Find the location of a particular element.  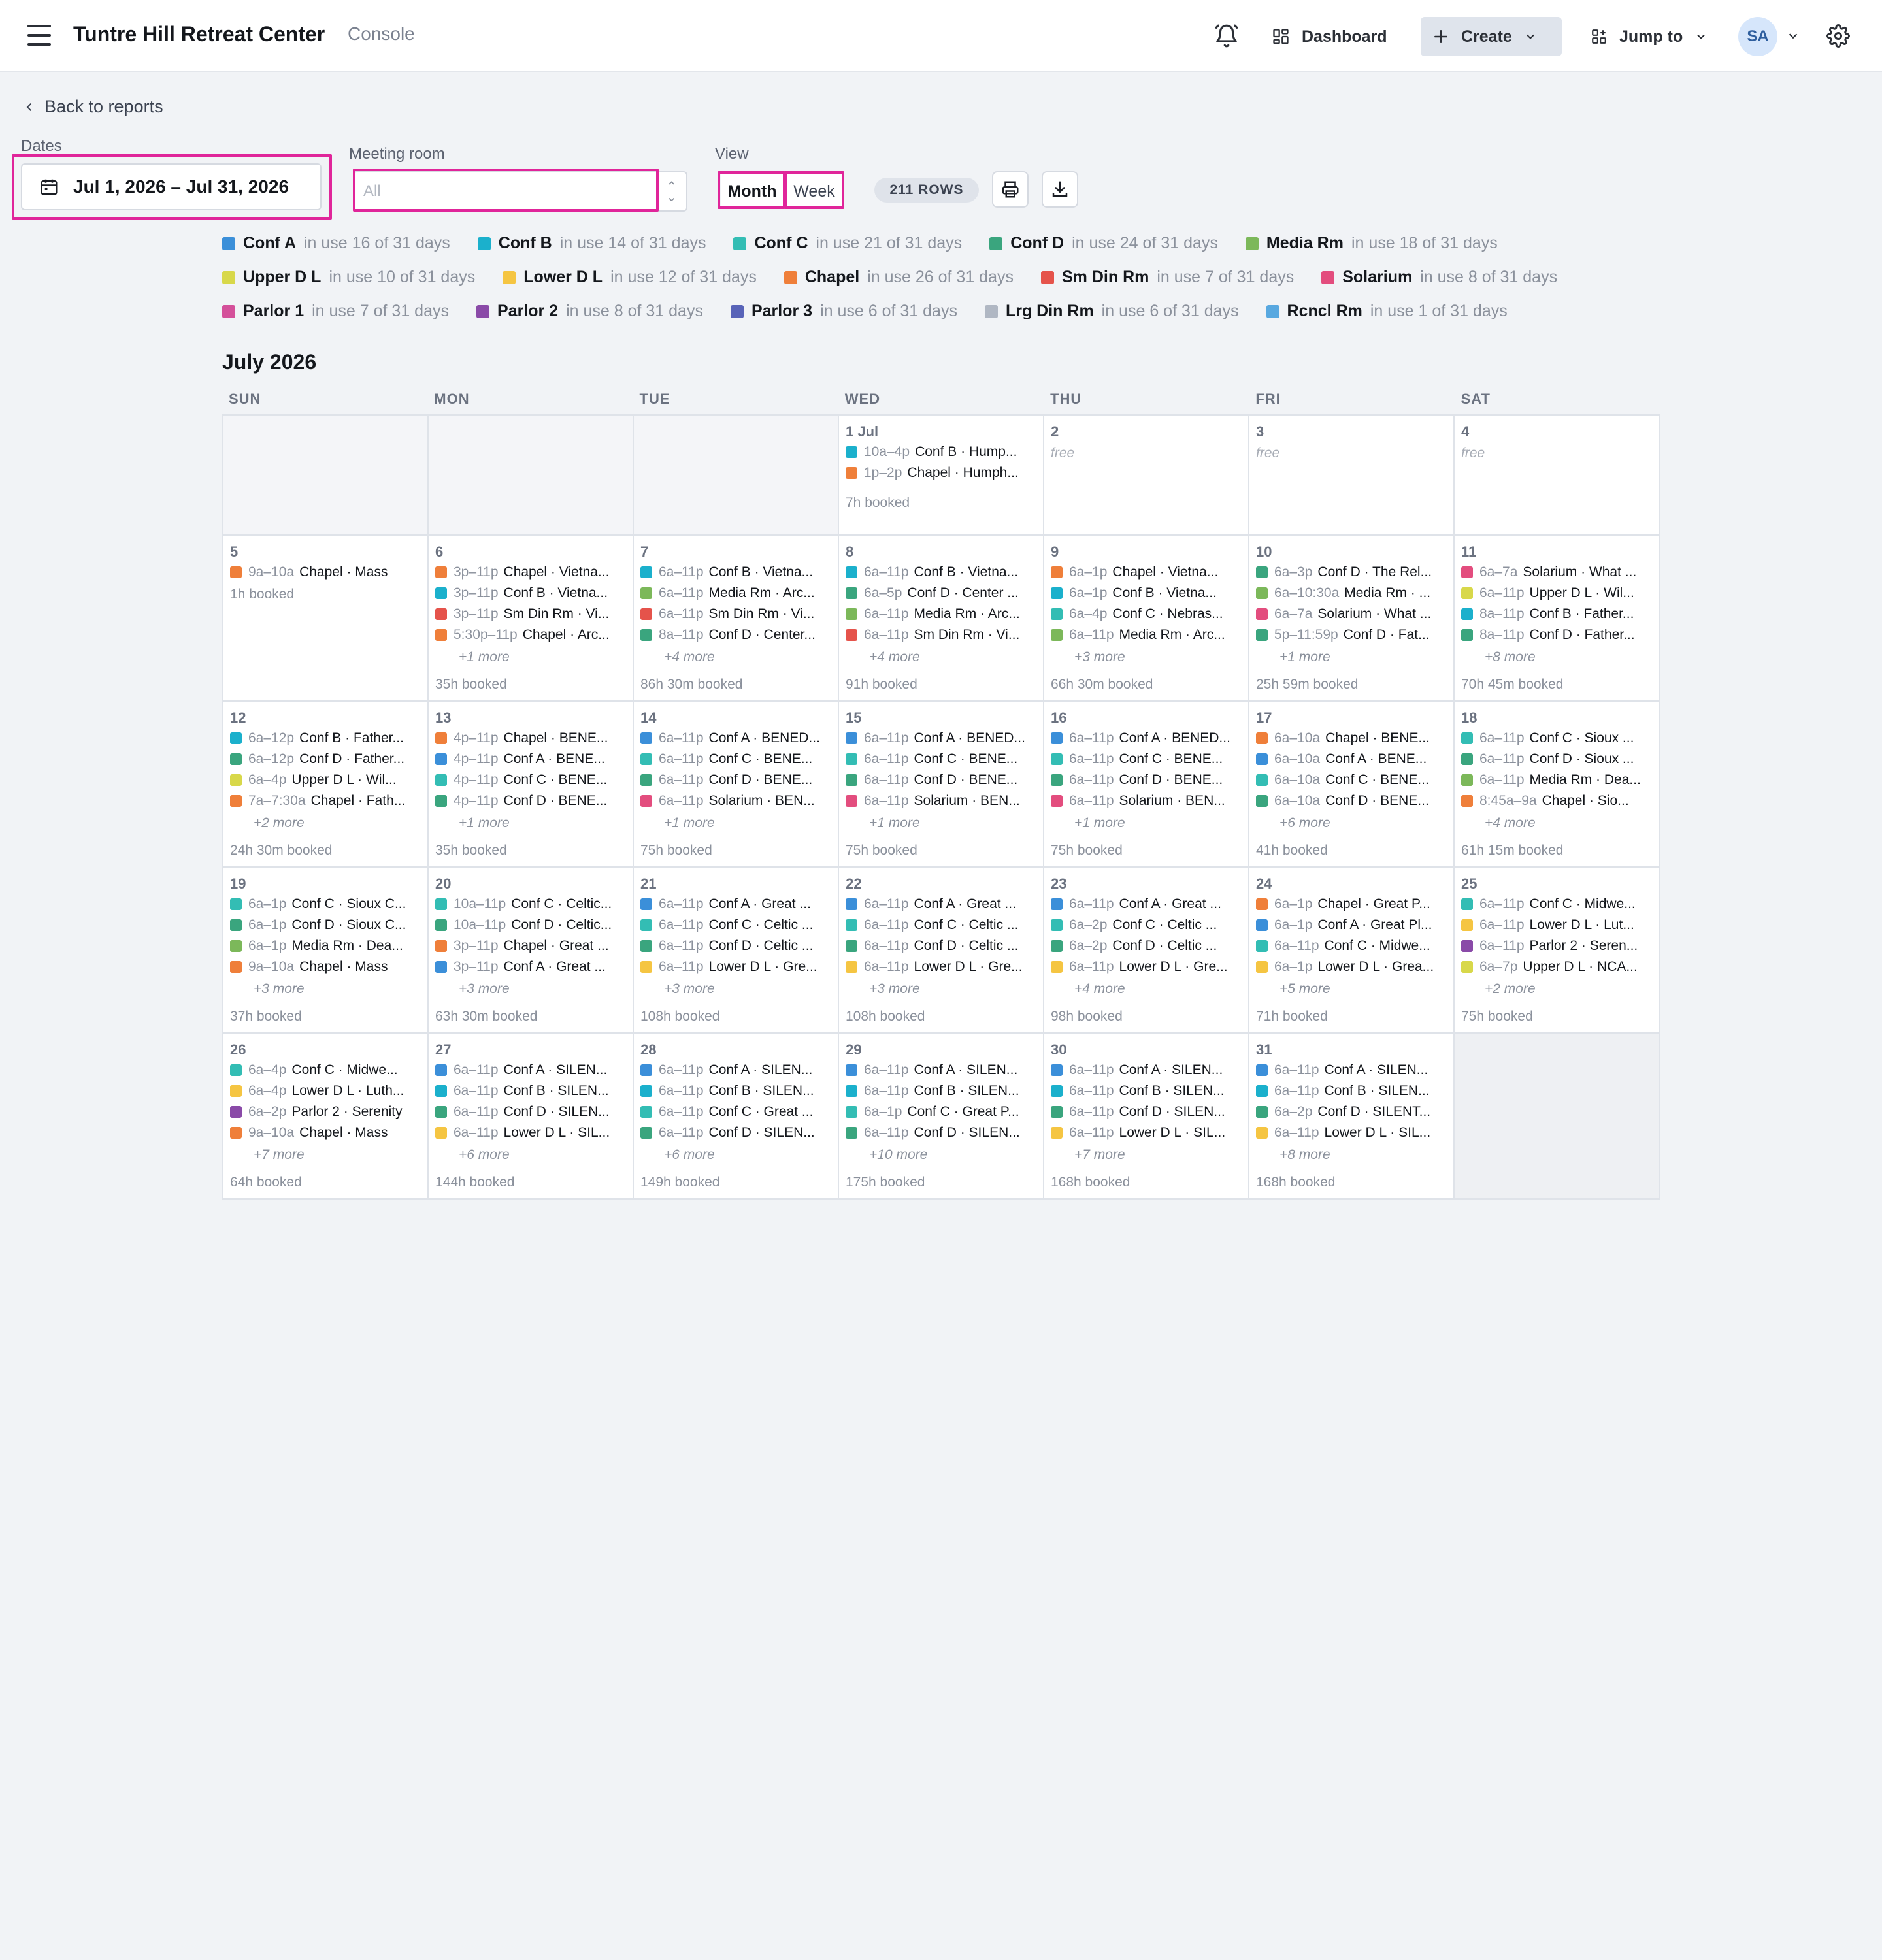

jump-to-button: Jump to is located at coordinates (1649, 36).